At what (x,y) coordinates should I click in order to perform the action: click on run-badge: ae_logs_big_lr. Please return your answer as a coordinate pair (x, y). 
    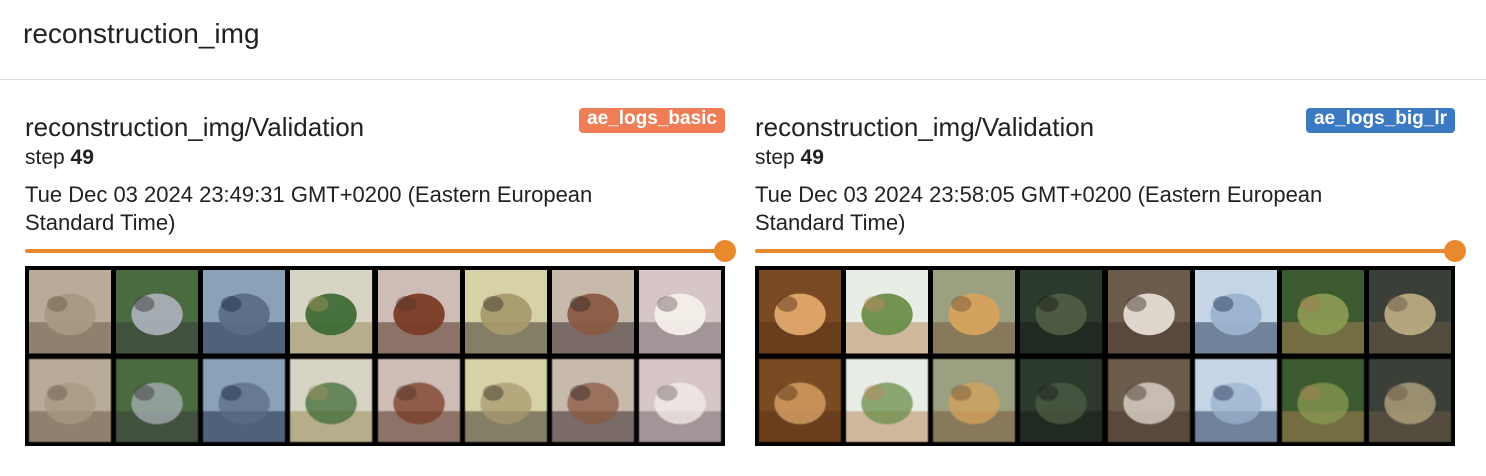
    Looking at the image, I should click on (1380, 120).